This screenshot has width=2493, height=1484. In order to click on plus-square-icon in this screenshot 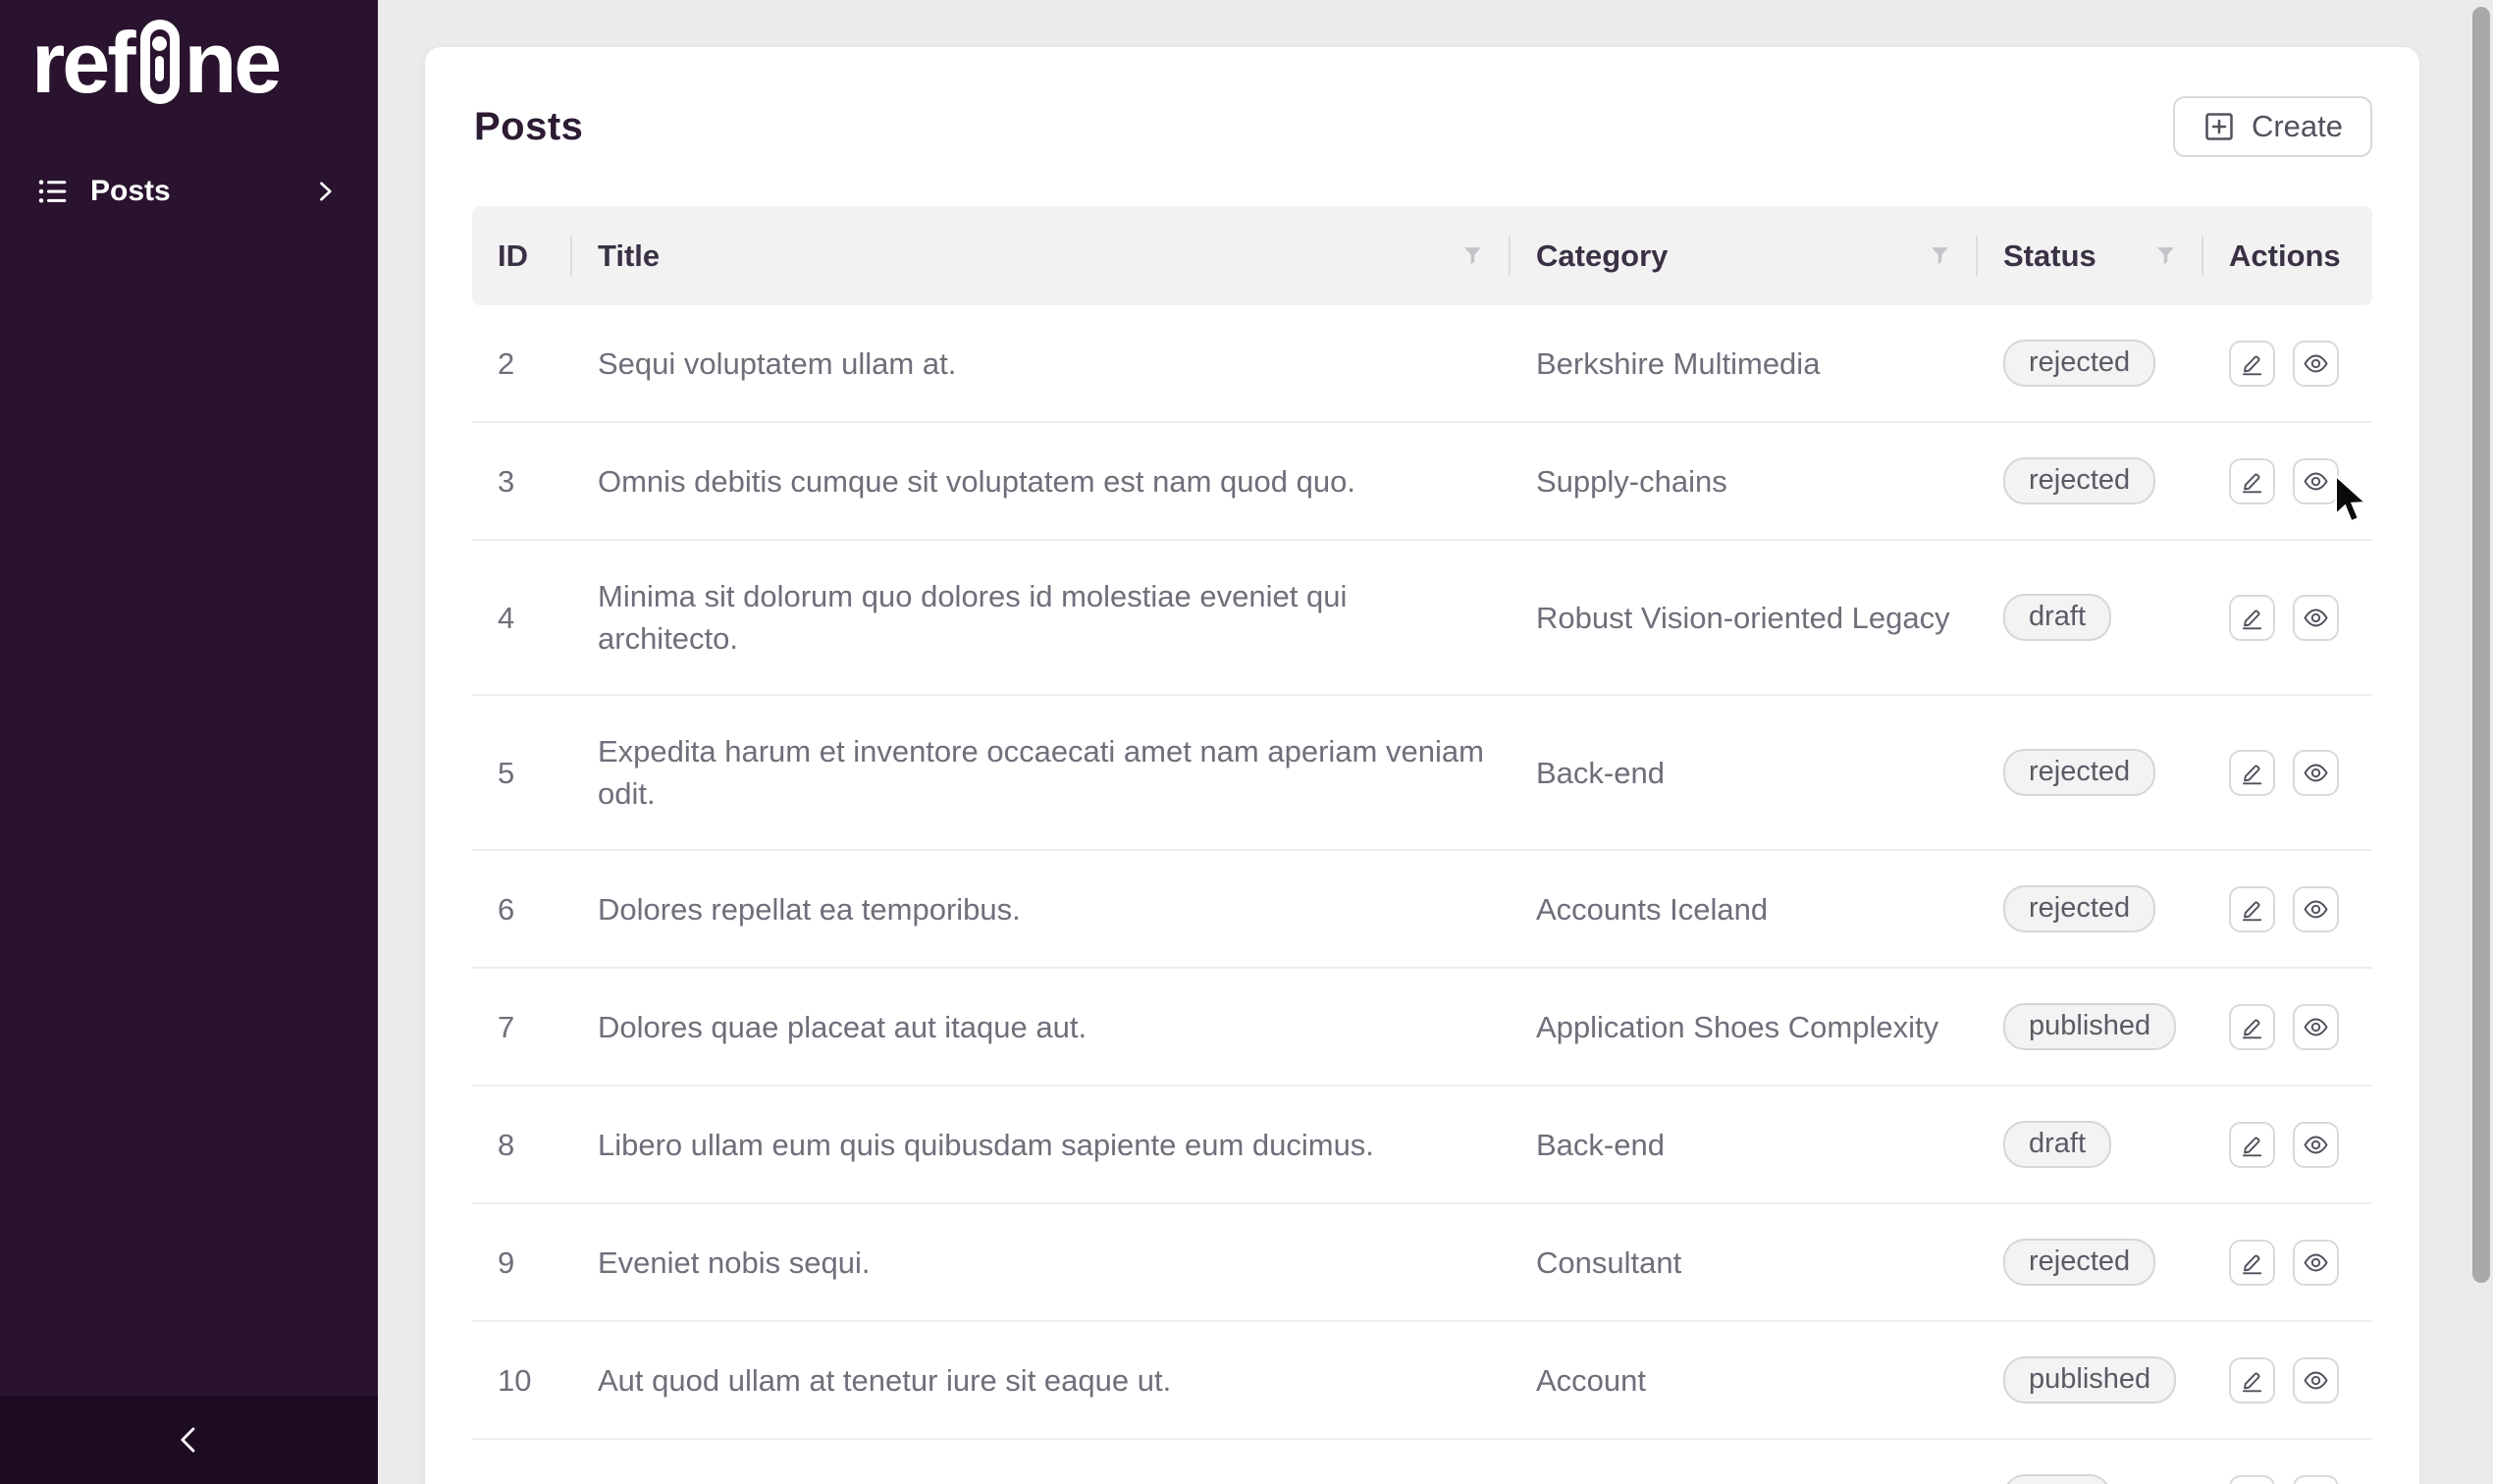, I will do `click(2219, 126)`.